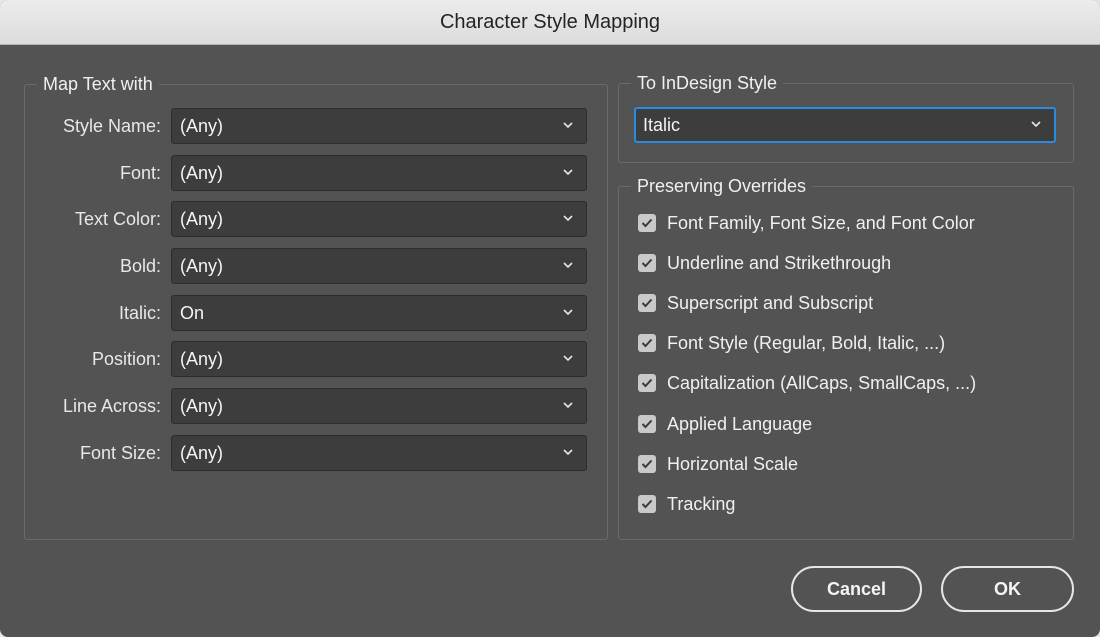 The image size is (1100, 637). What do you see at coordinates (701, 503) in the screenshot?
I see `checkbox-label: Tracking` at bounding box center [701, 503].